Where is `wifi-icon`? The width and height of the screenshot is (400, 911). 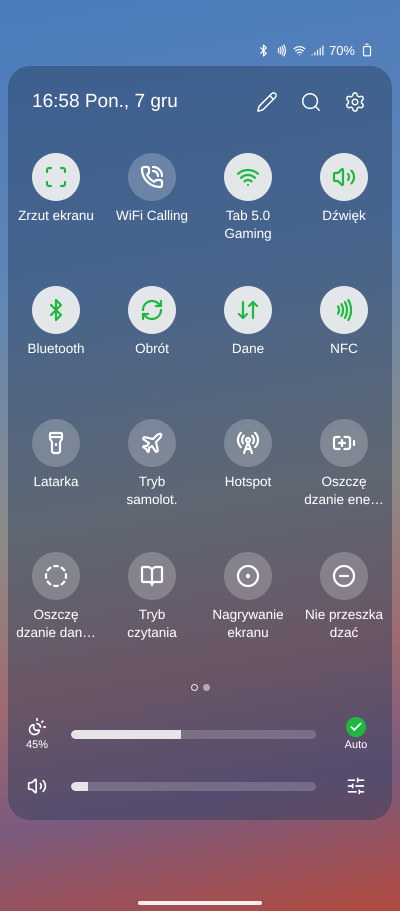 wifi-icon is located at coordinates (299, 50).